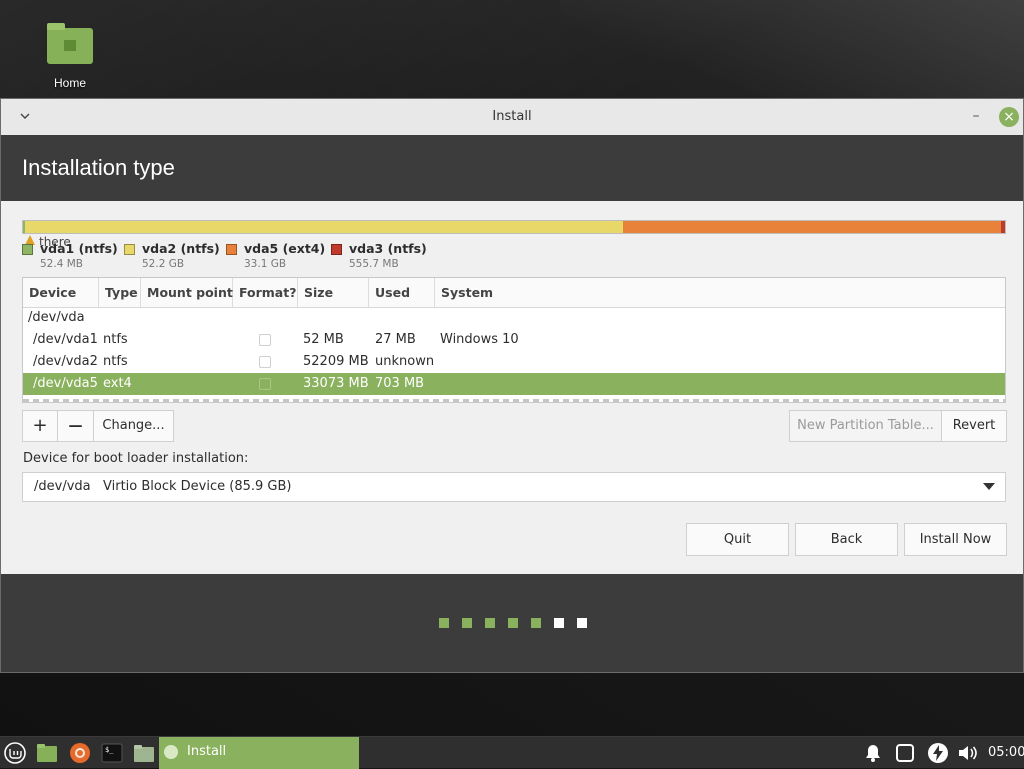  Describe the element at coordinates (512, 752) in the screenshot. I see `taskbar: $_ Install 05:00` at that location.